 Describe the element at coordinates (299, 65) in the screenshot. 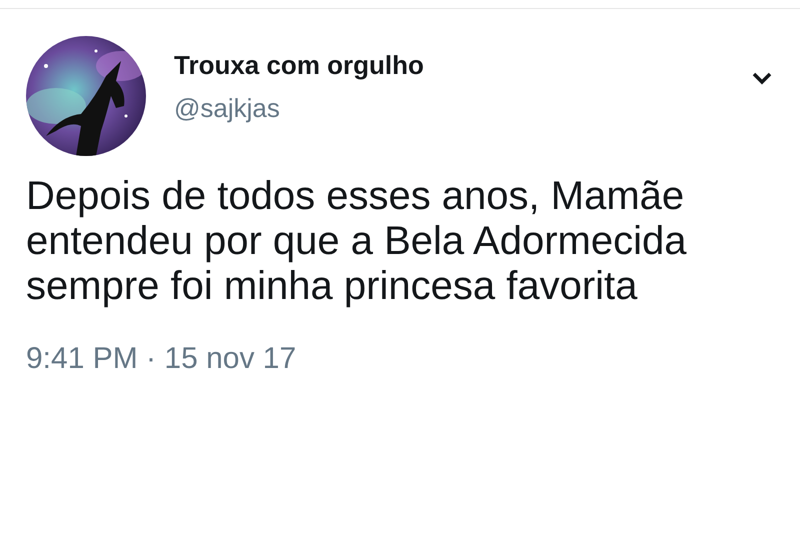

I see `author-name: Trouxa com orgulho` at that location.